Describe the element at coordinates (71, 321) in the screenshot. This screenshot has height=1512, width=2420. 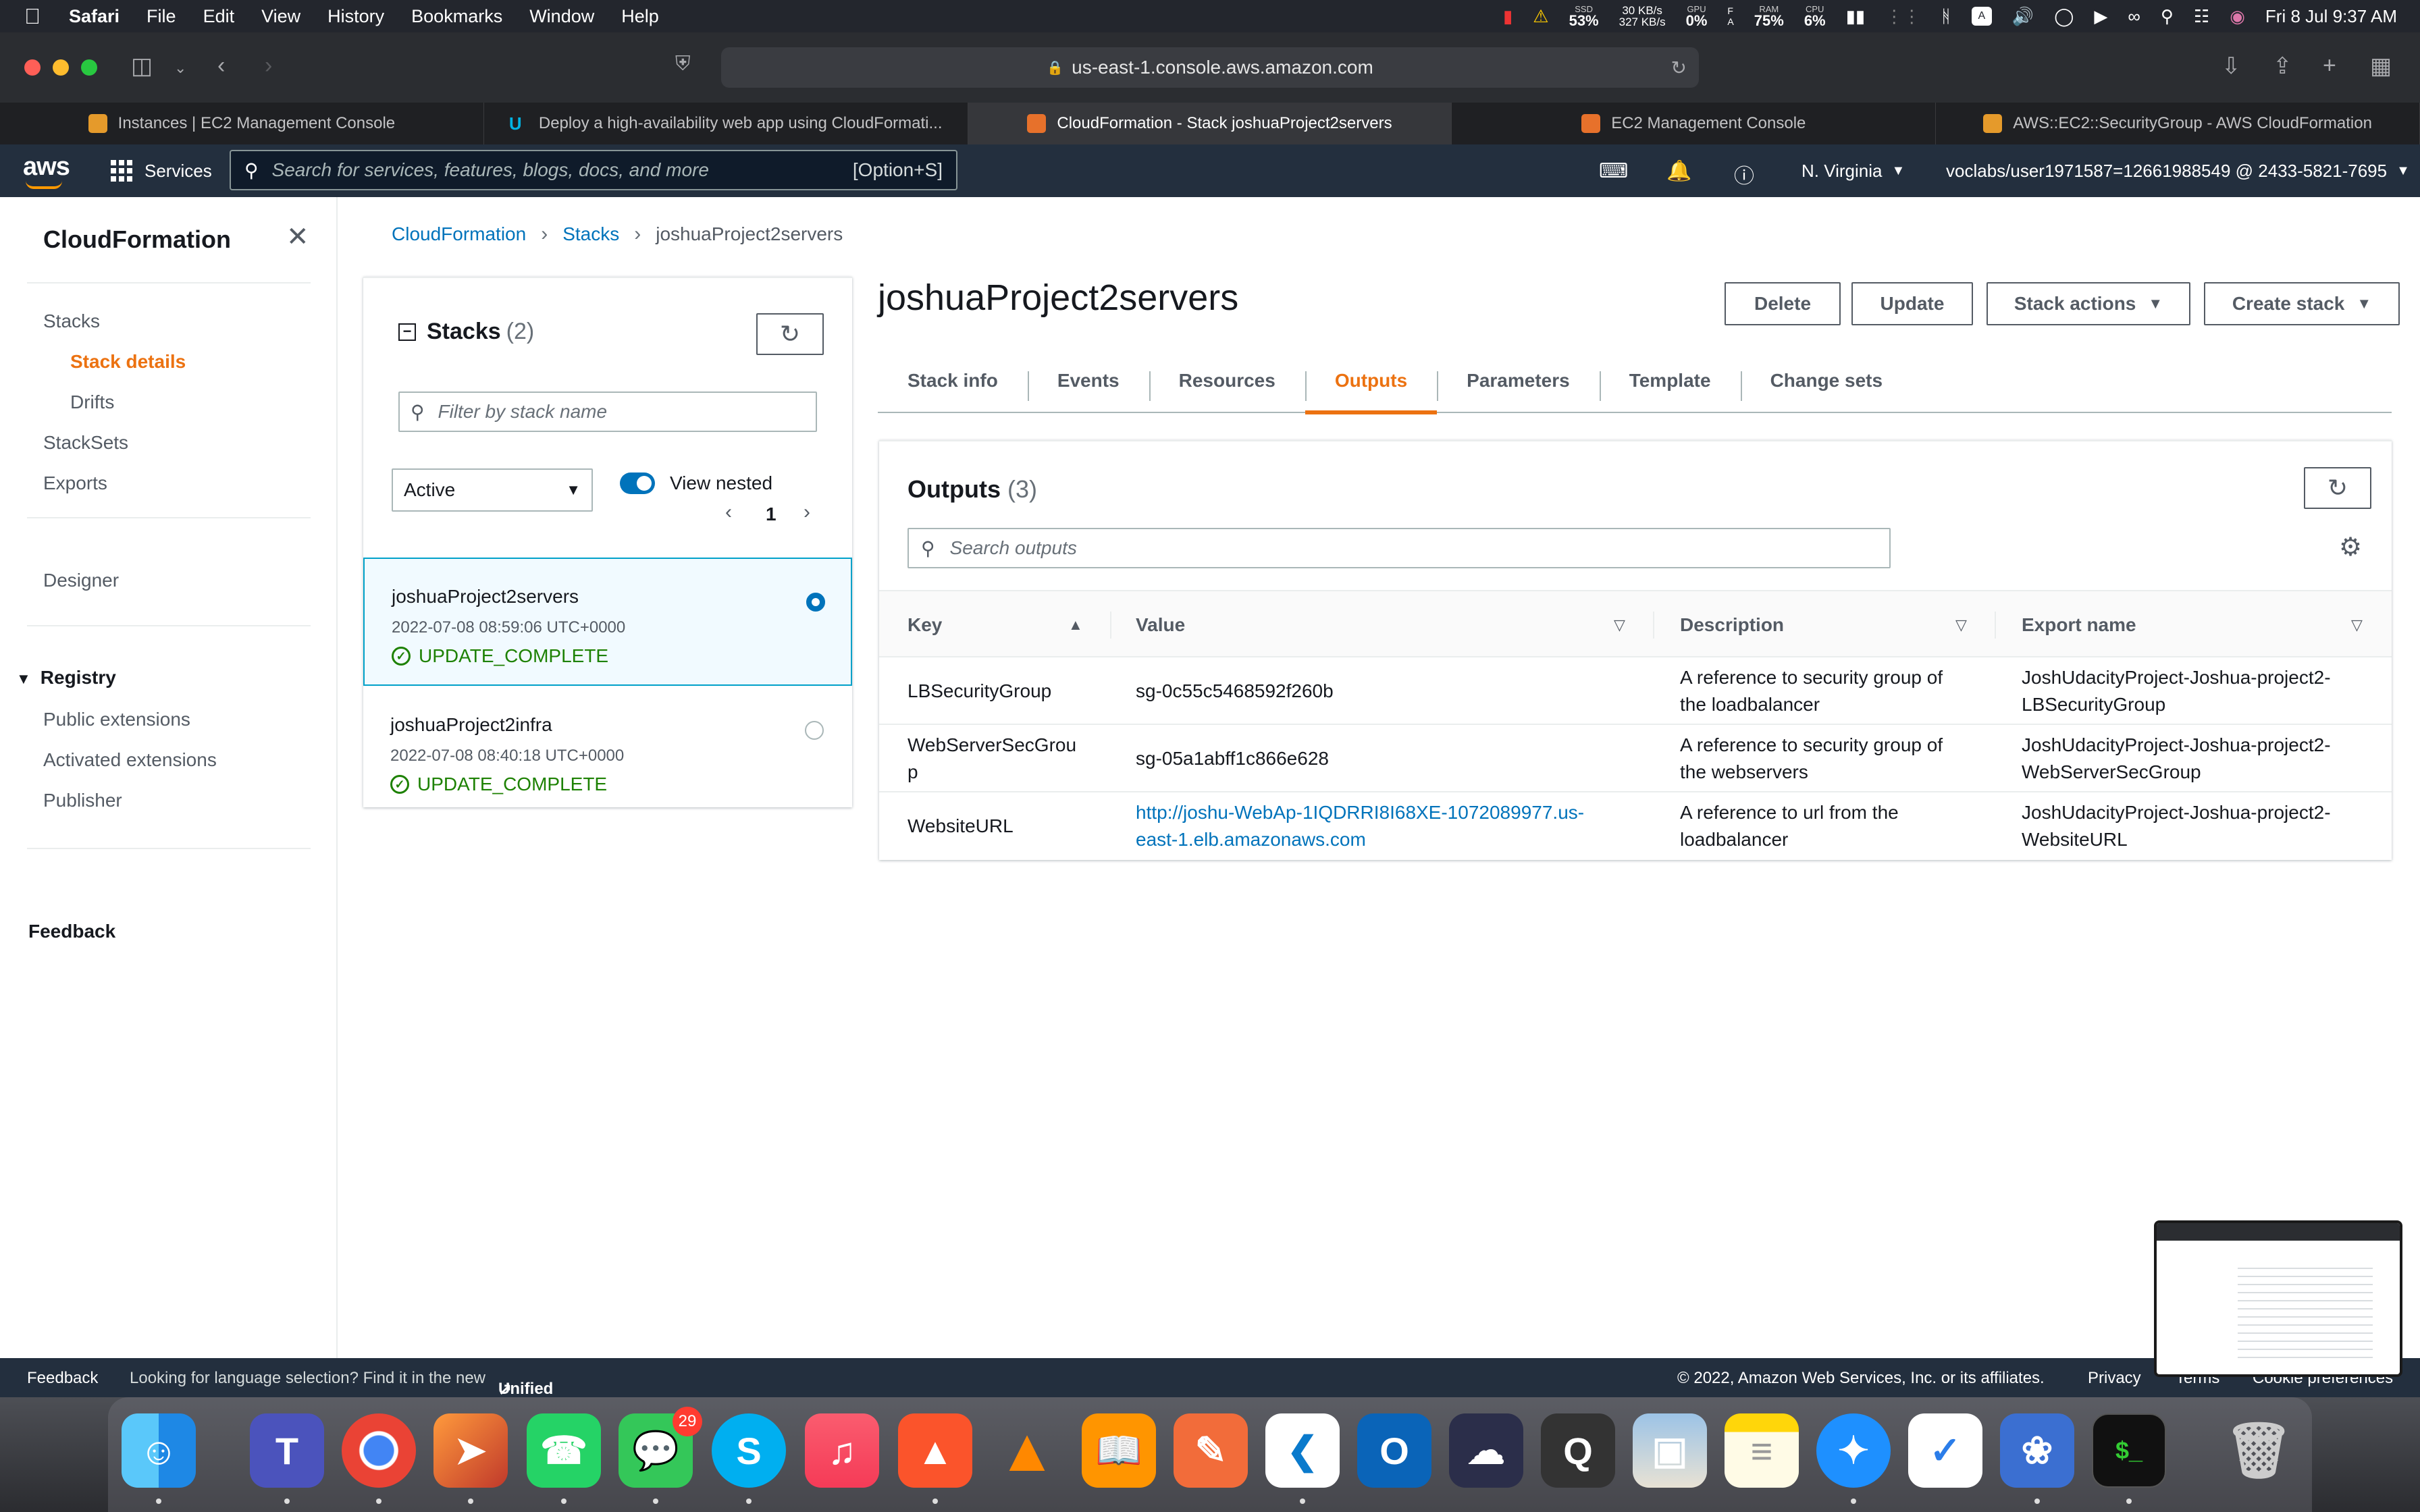
I see `nav-stacks: Stacks` at that location.